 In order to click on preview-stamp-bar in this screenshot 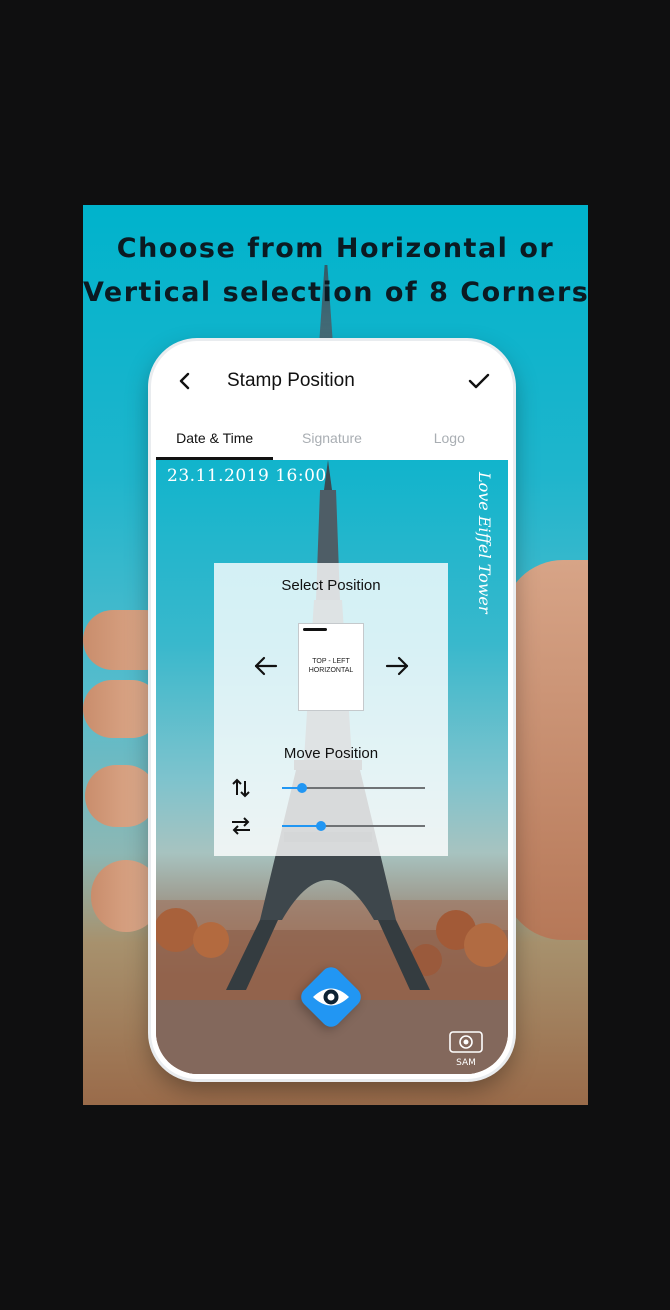, I will do `click(315, 629)`.